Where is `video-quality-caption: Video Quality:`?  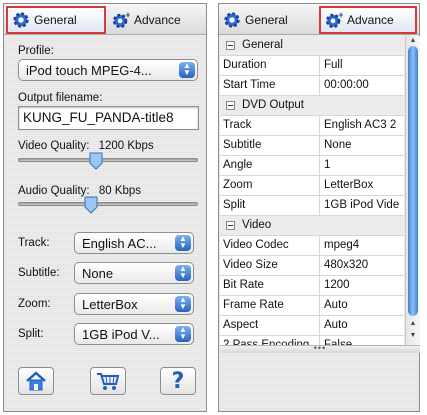
video-quality-caption: Video Quality: is located at coordinates (54, 146).